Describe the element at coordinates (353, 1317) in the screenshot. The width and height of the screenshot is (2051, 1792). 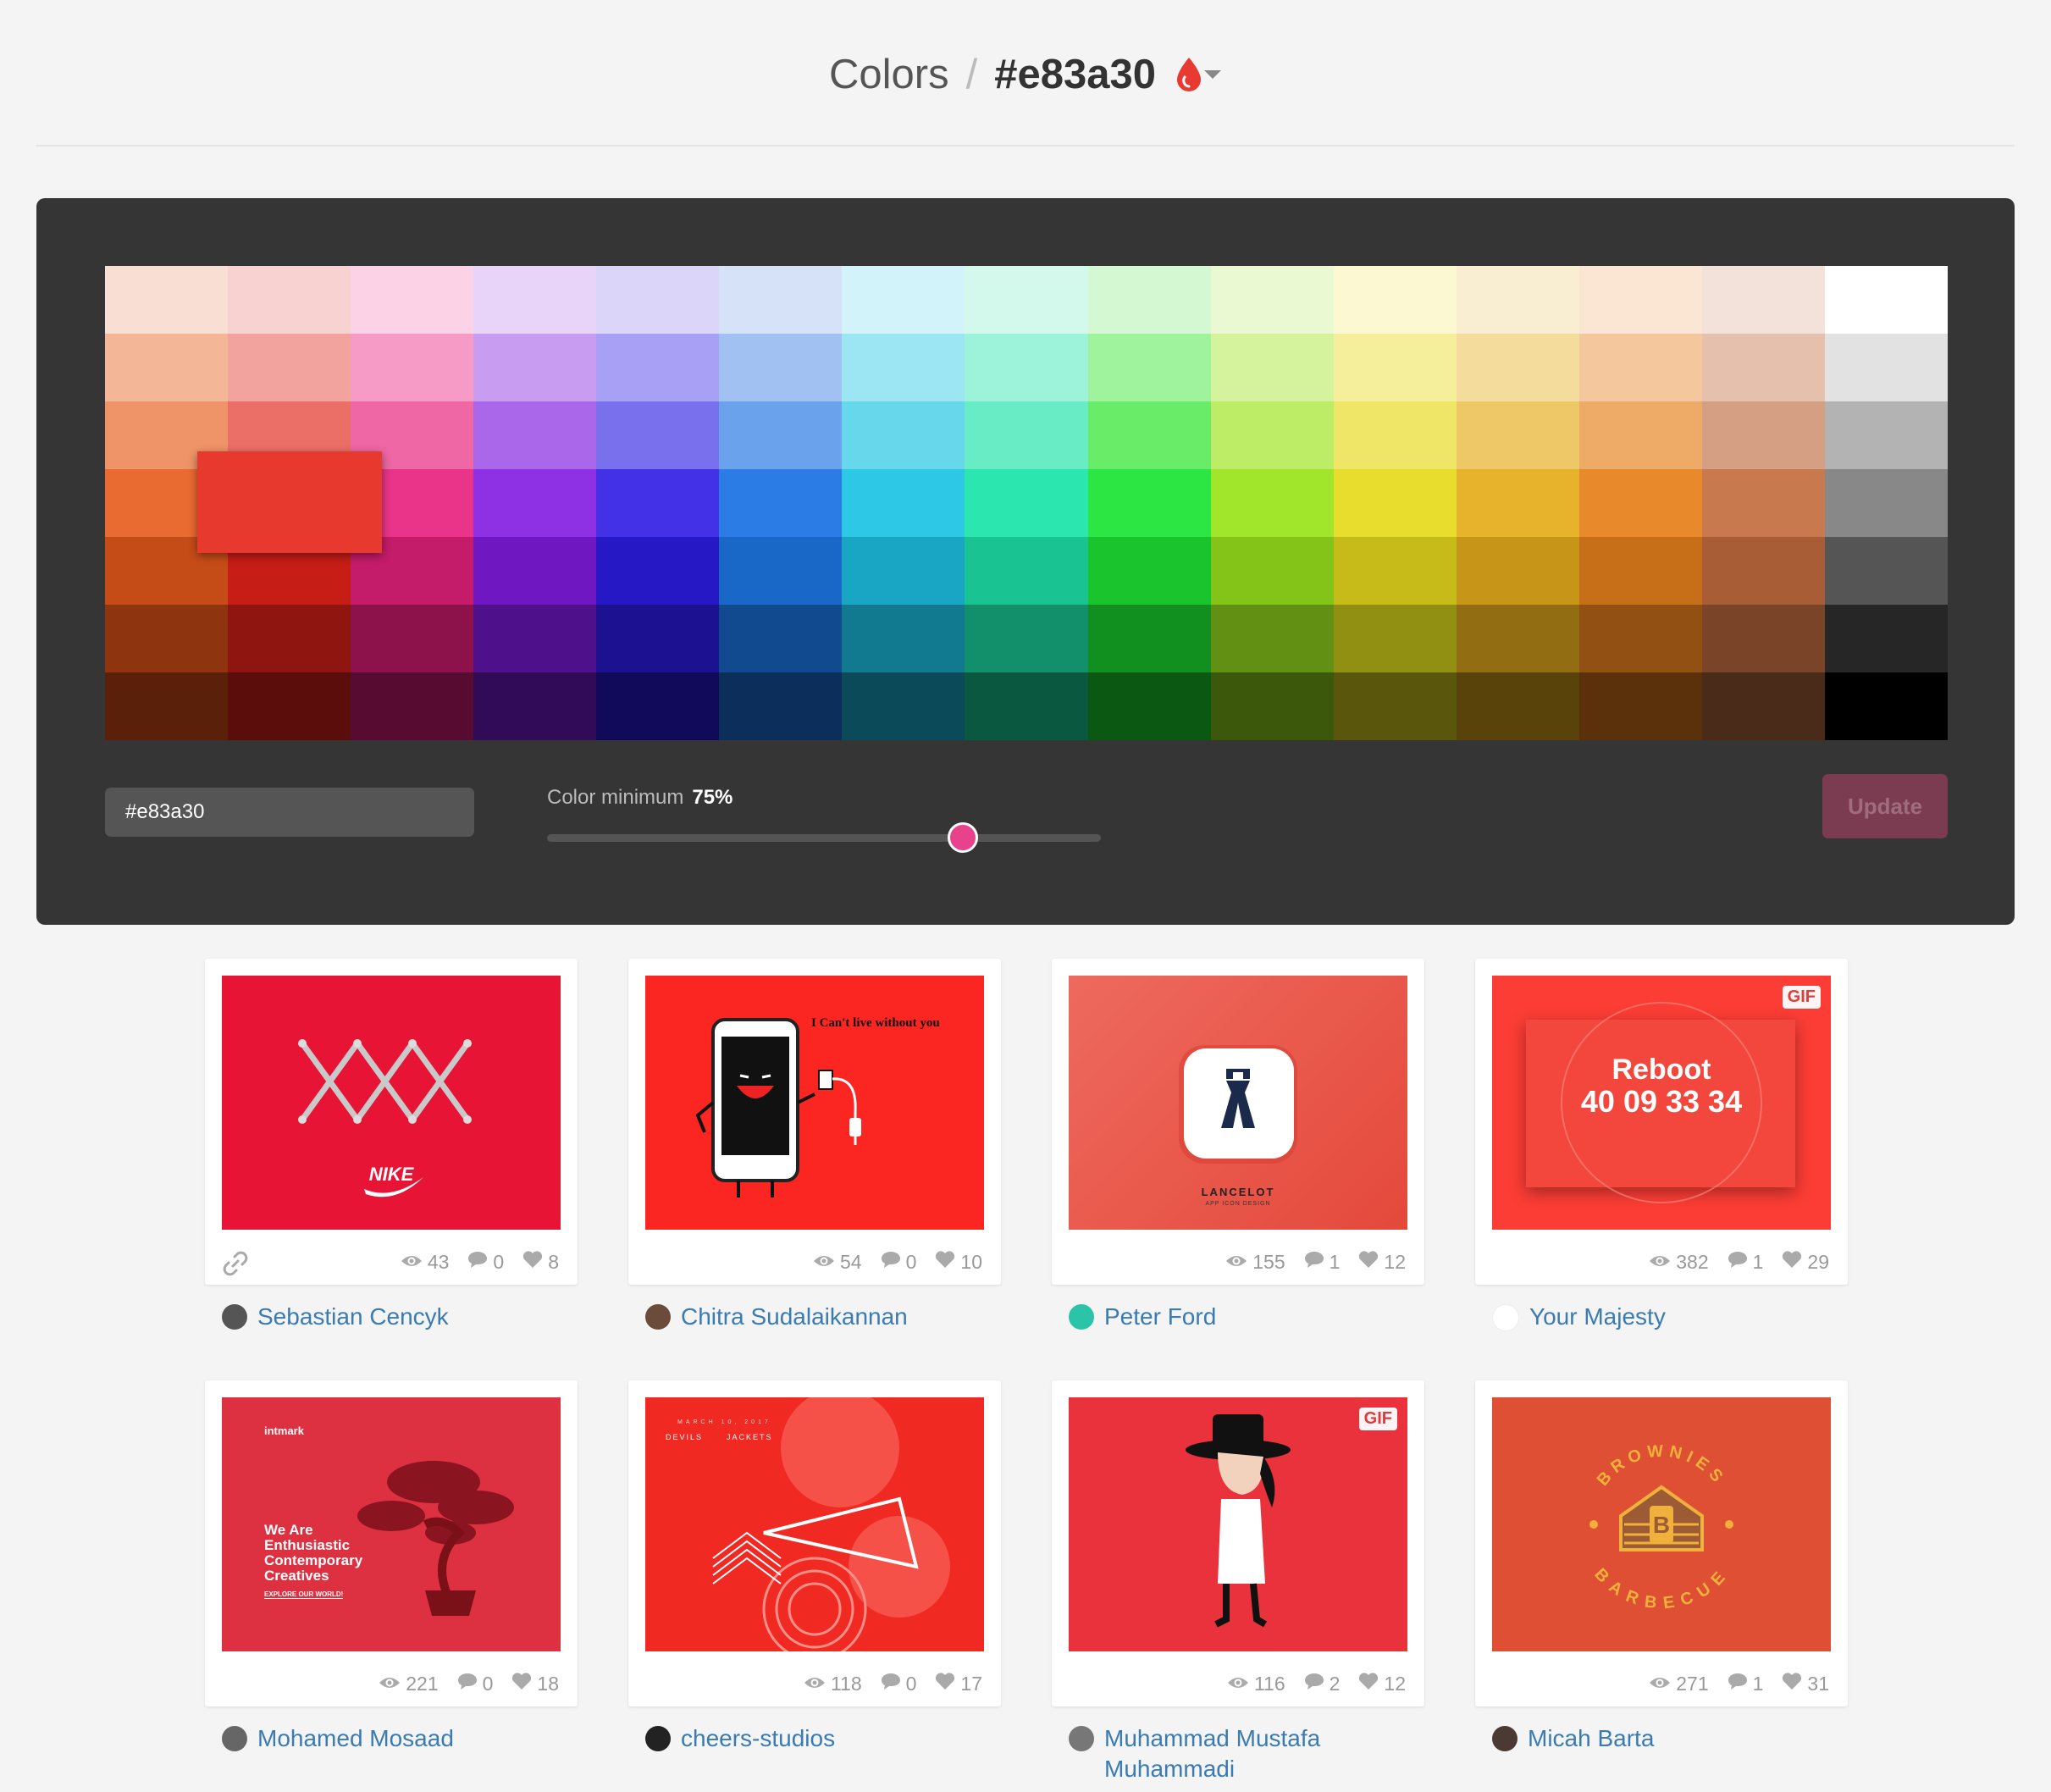
I see `author-name: Sebastian Cencyk` at that location.